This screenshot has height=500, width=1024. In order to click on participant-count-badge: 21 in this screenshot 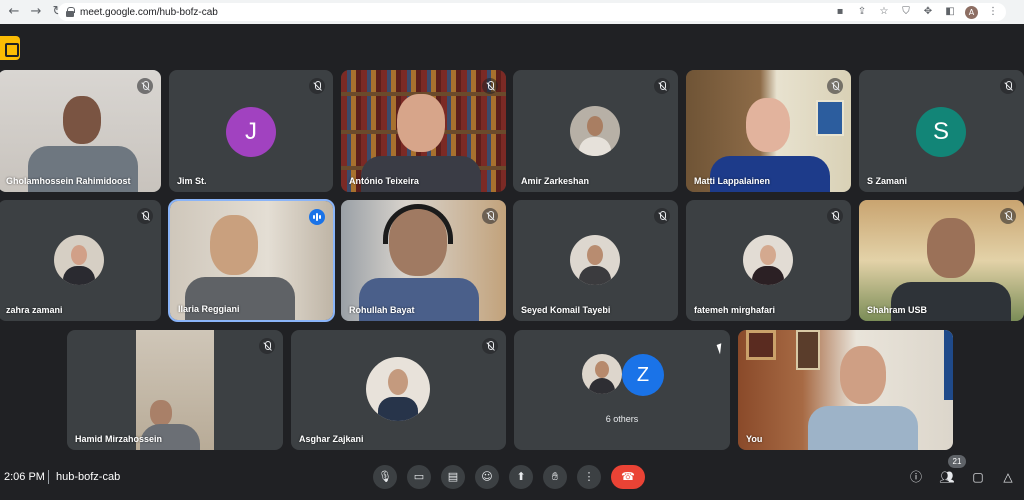, I will do `click(957, 461)`.